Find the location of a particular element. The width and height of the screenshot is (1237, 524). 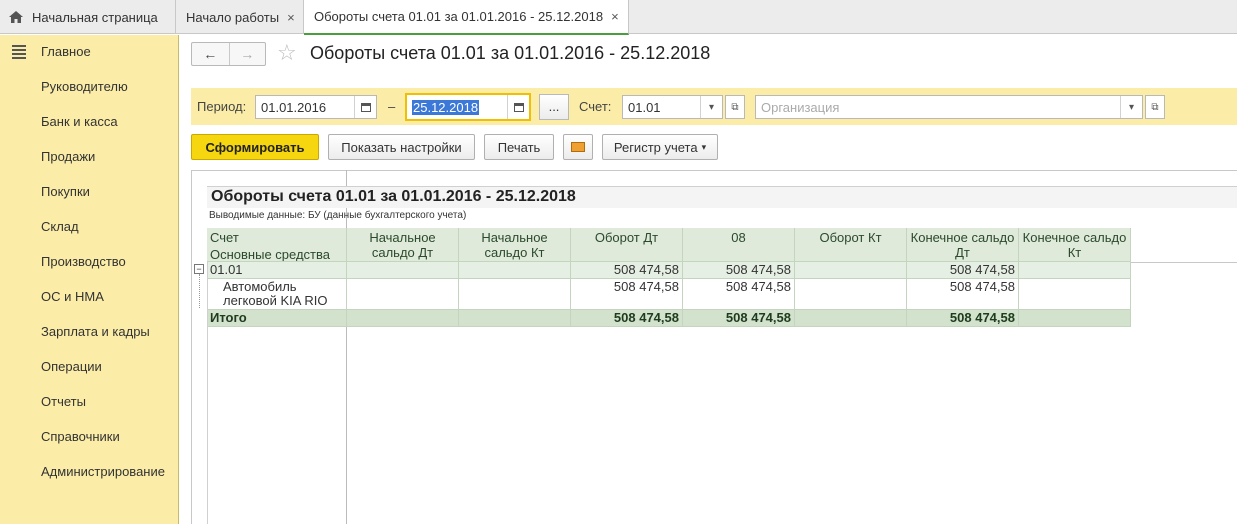

tab-home: Начальная страница is located at coordinates (88, 17).